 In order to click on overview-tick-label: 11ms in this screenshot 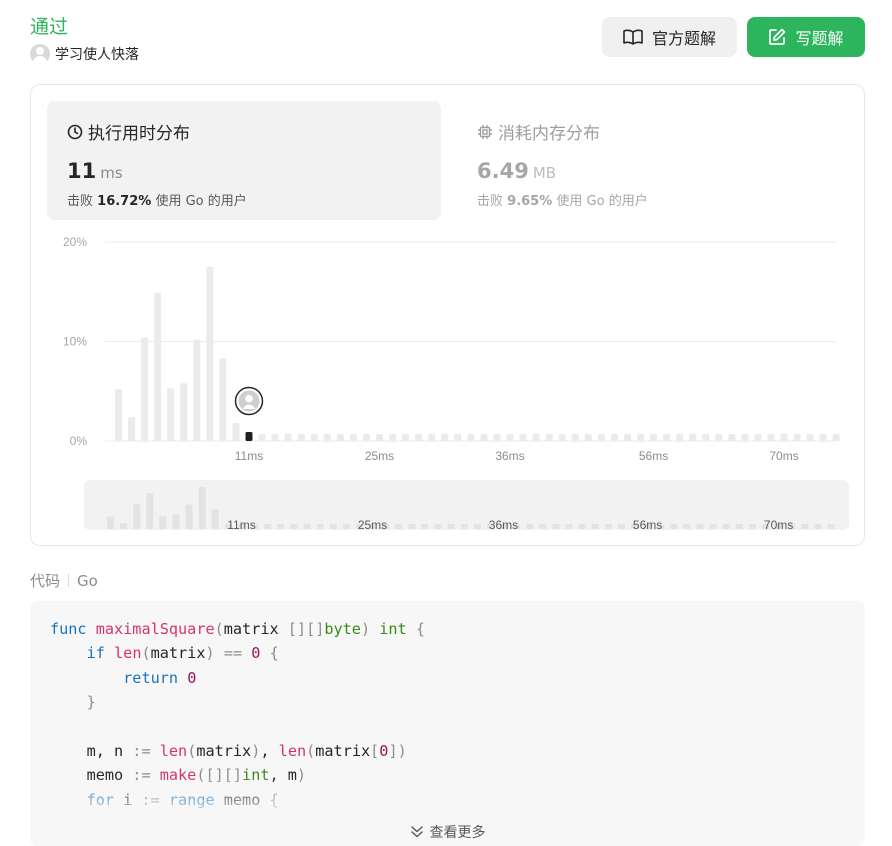, I will do `click(241, 525)`.